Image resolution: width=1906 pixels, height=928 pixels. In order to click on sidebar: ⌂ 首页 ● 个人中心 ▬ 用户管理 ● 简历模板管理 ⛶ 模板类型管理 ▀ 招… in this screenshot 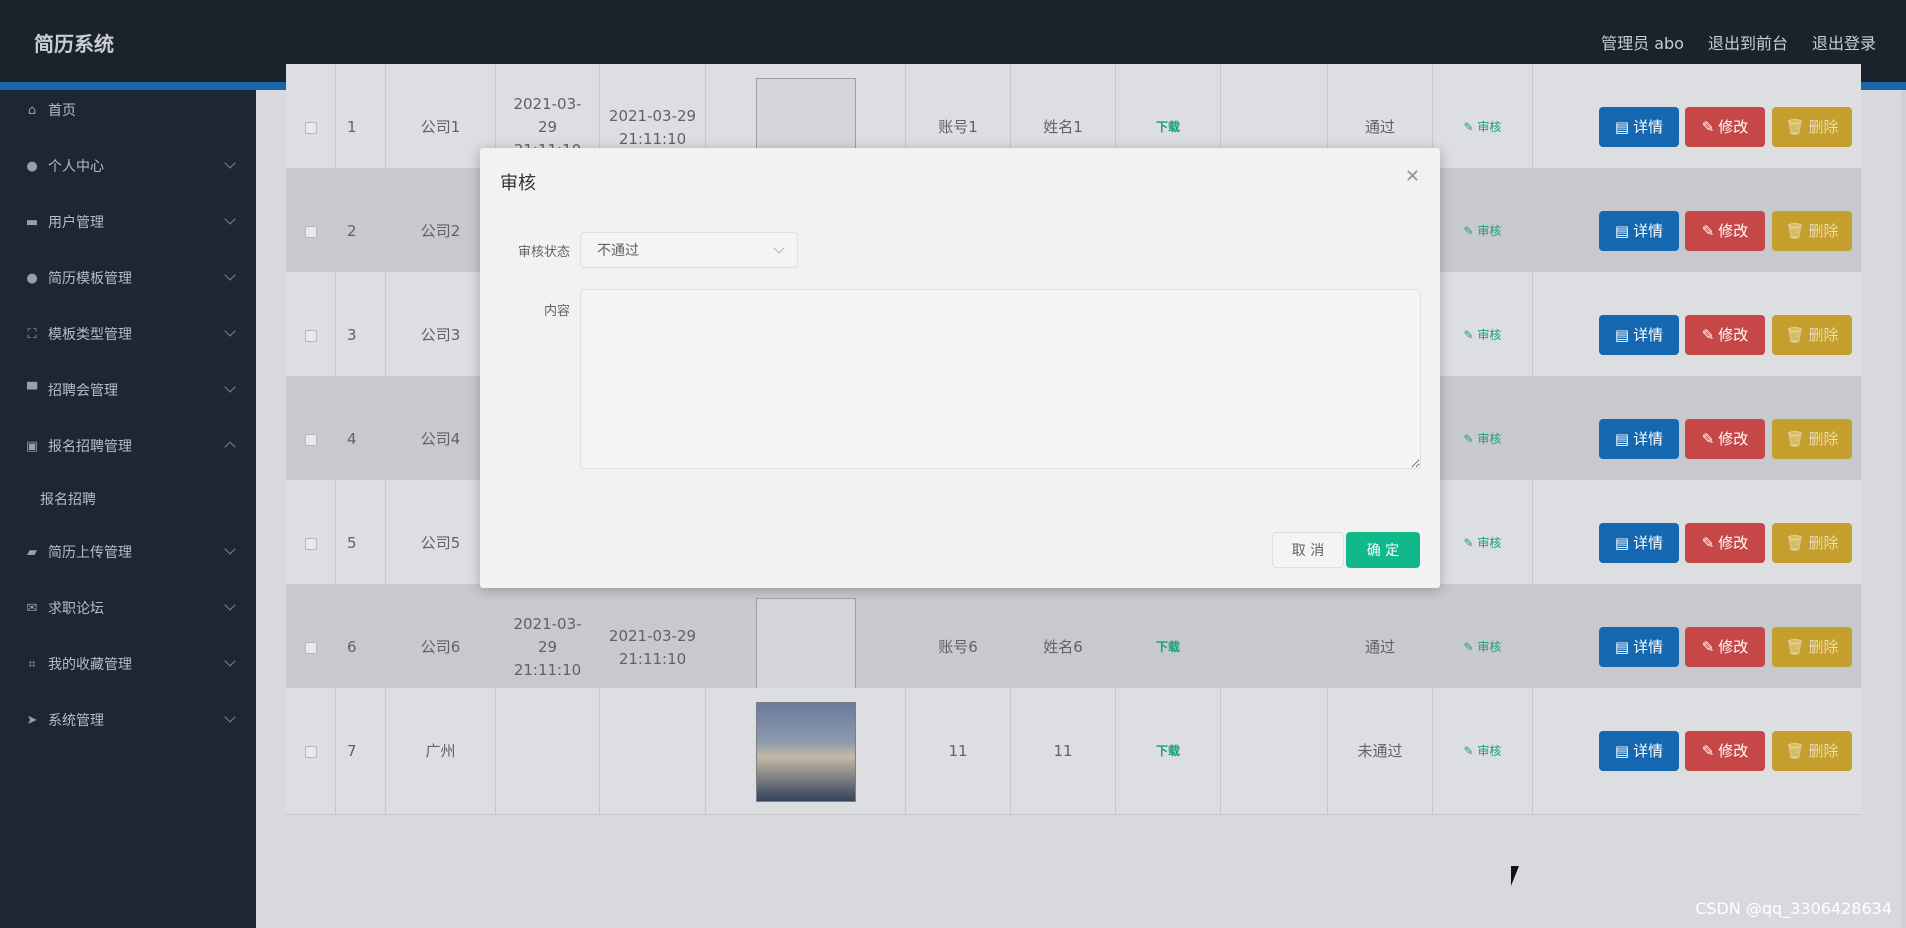, I will do `click(128, 509)`.